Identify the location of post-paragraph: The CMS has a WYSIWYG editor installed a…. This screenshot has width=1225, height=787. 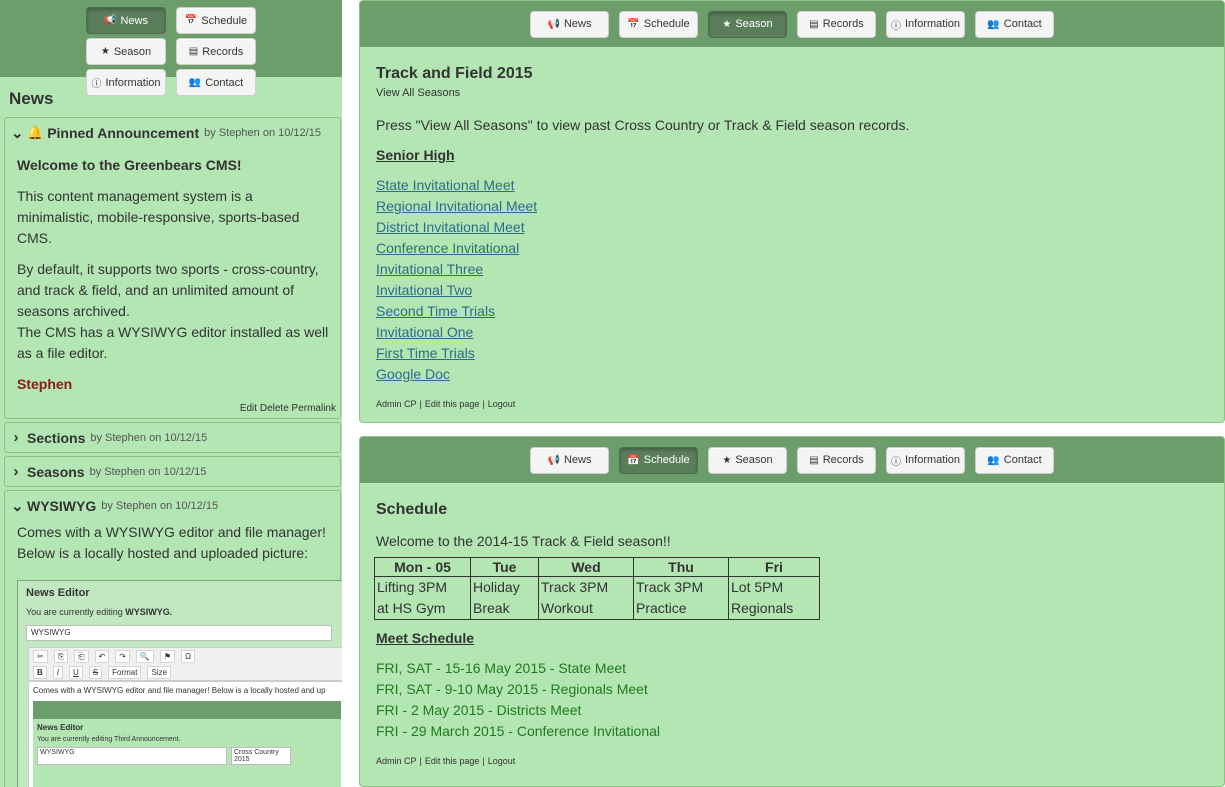
(173, 342).